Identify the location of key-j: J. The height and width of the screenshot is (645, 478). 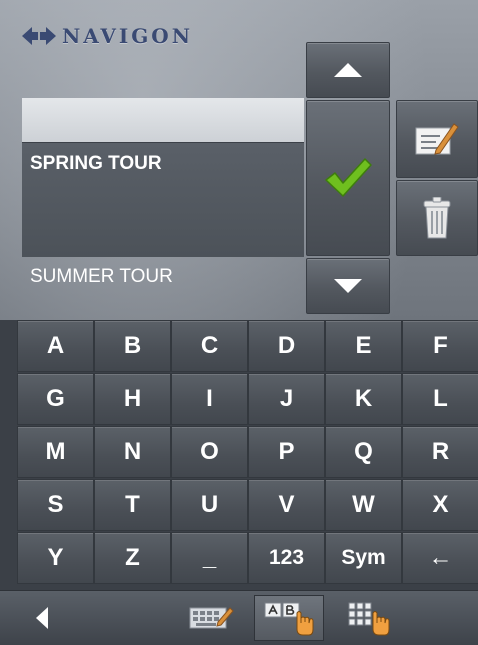
(286, 399).